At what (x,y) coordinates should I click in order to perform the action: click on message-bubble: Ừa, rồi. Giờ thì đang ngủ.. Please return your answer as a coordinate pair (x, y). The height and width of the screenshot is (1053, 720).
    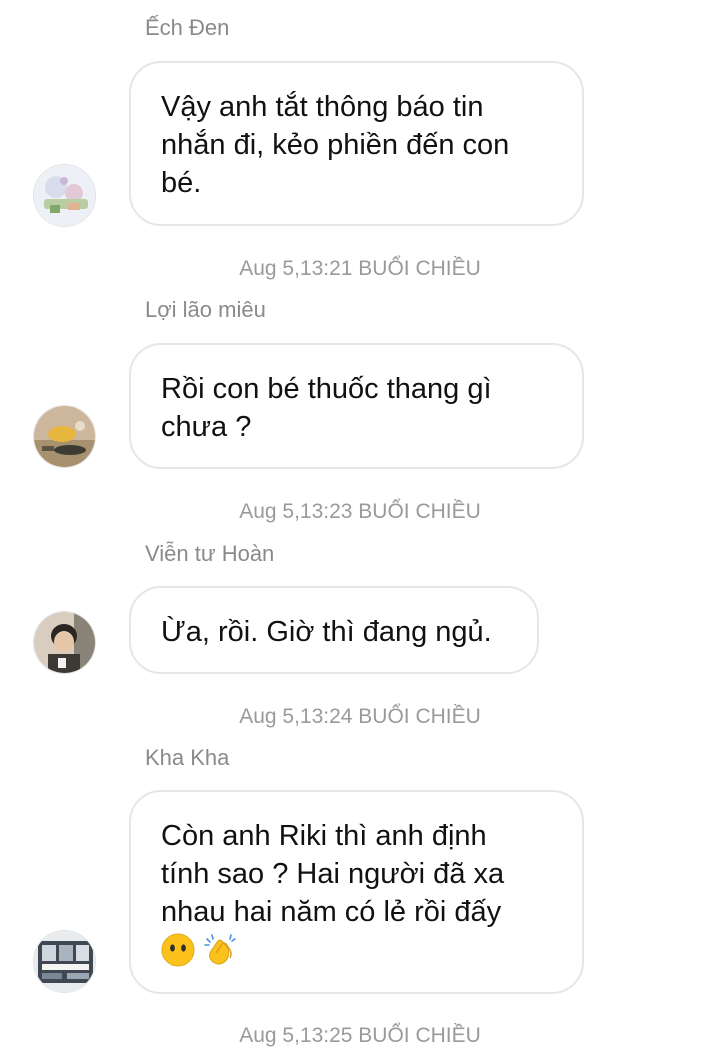
    Looking at the image, I should click on (334, 630).